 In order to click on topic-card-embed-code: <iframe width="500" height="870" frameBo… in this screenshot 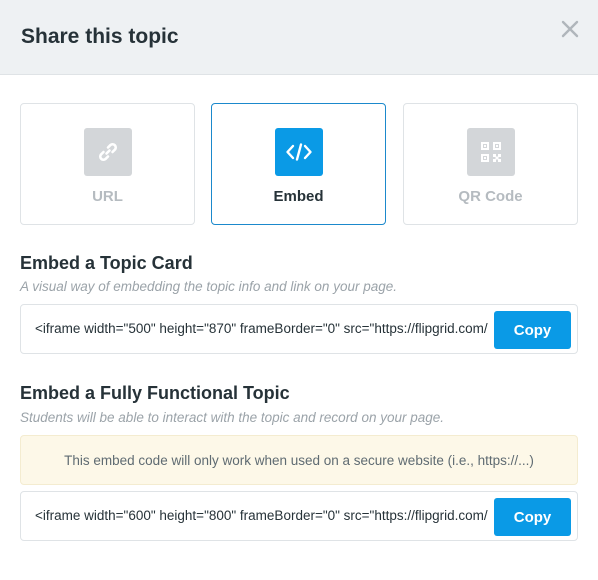, I will do `click(264, 328)`.